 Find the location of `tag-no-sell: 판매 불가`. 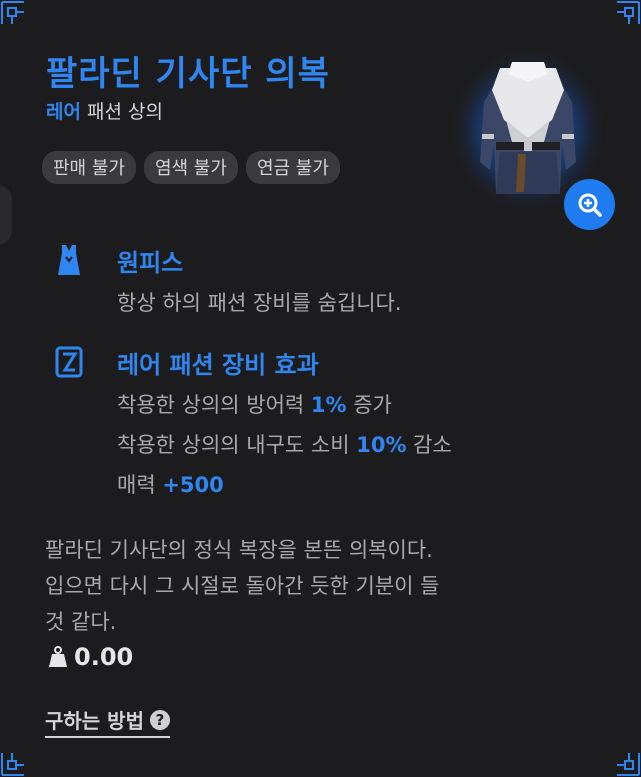

tag-no-sell: 판매 불가 is located at coordinates (89, 167).